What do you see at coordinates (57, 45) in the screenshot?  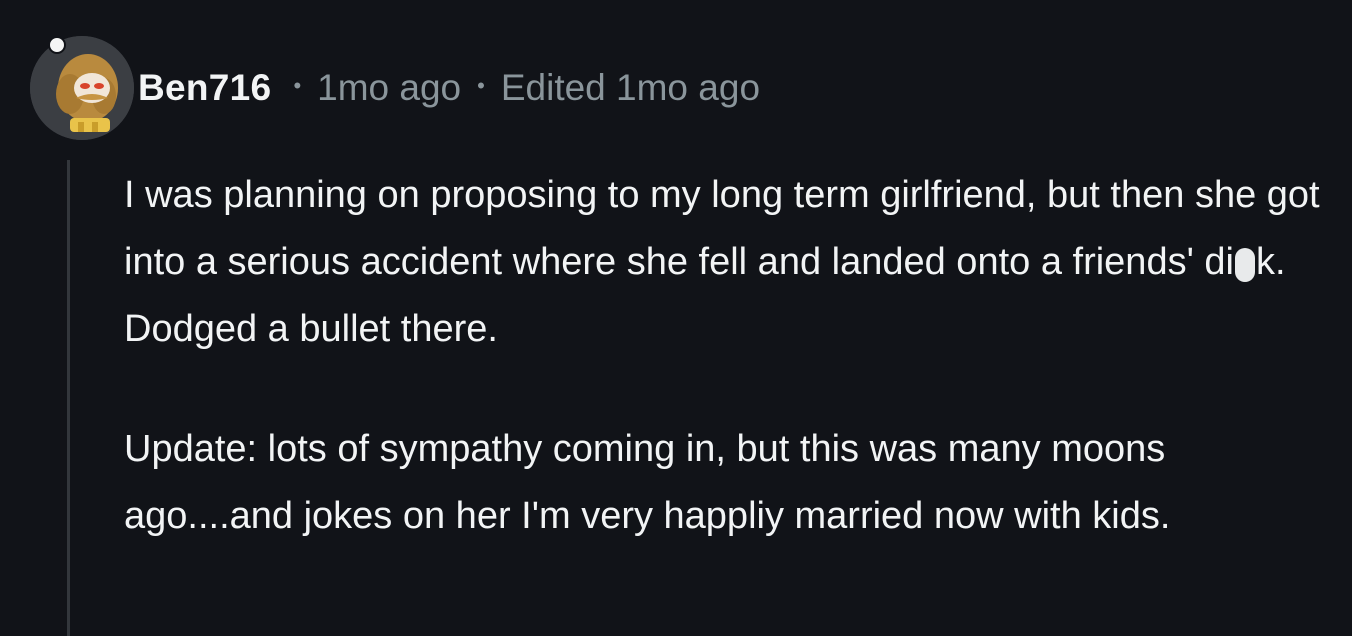 I see `avatar-antenna-icon` at bounding box center [57, 45].